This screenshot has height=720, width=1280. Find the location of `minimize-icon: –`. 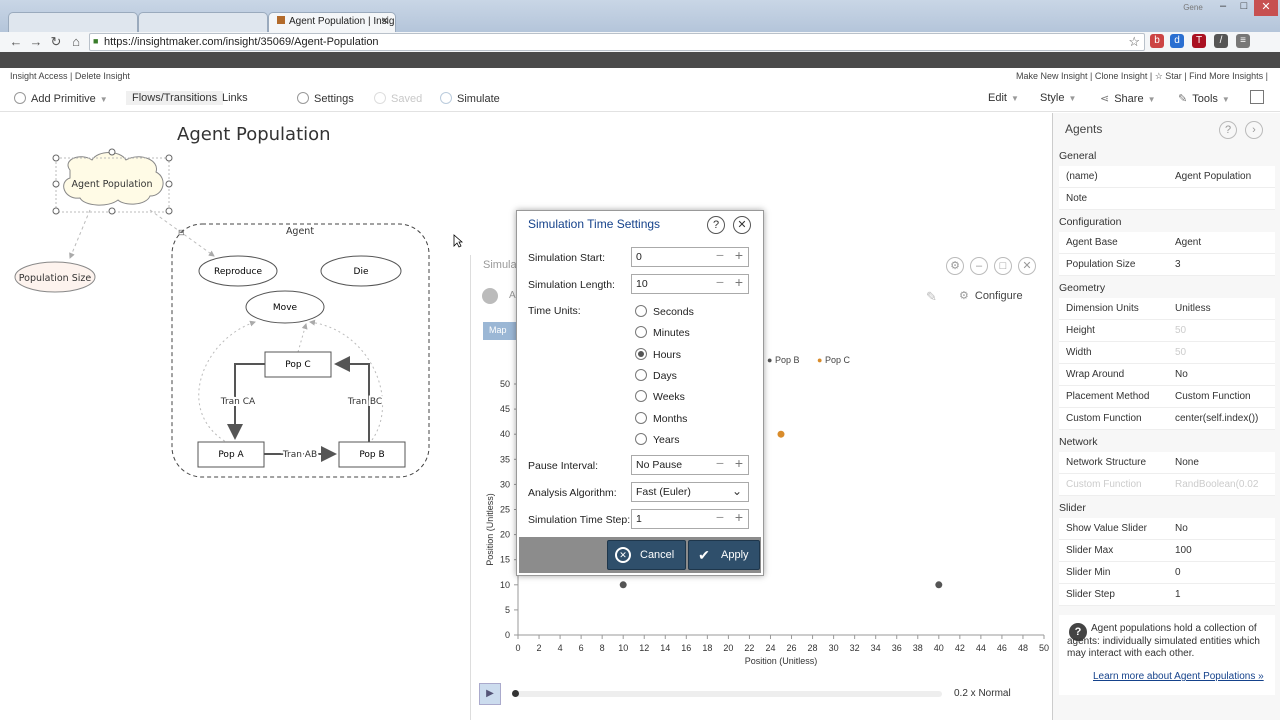

minimize-icon: – is located at coordinates (979, 266).